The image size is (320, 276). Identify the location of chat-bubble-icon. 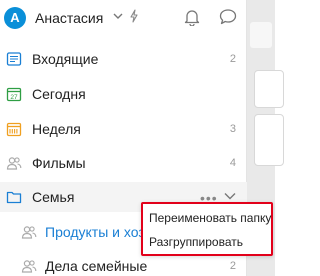
(228, 17).